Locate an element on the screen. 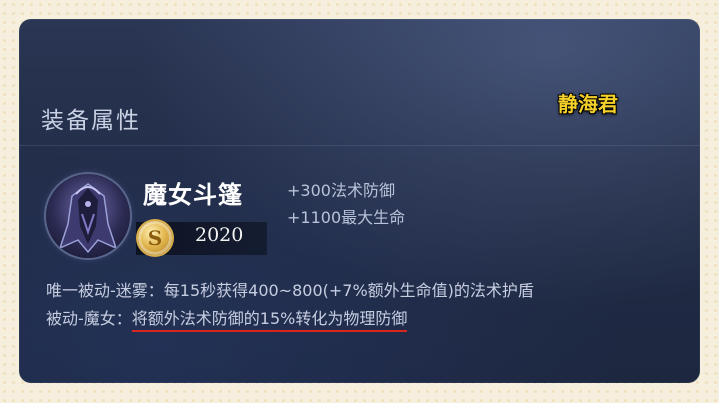 The height and width of the screenshot is (403, 719). item-price: 2020 is located at coordinates (219, 235).